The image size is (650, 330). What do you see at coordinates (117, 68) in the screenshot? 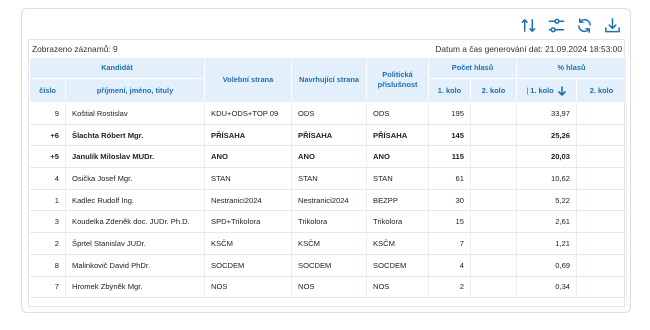
I see `header-kandidat: Kandidát` at bounding box center [117, 68].